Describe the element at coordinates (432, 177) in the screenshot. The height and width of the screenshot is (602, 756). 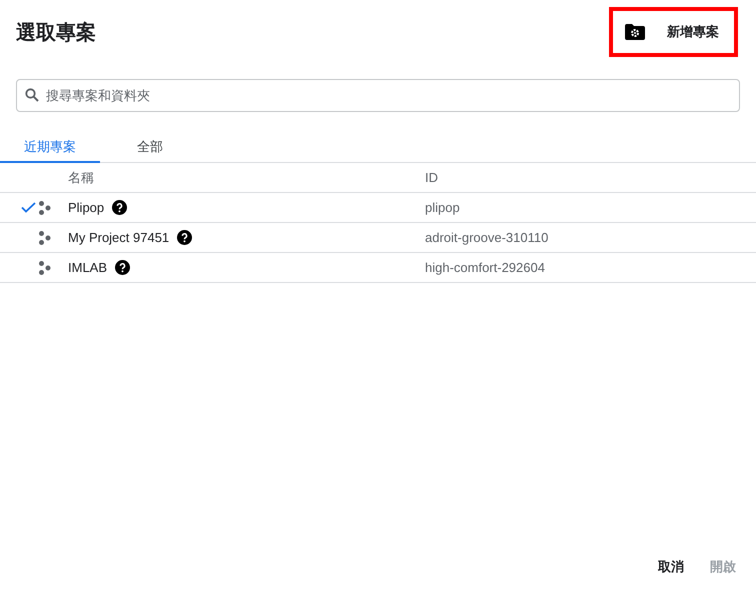
I see `column-header: ID` at that location.